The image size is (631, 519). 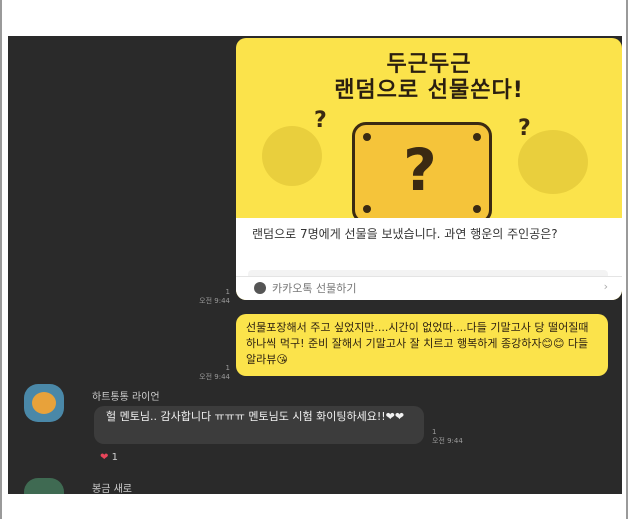 What do you see at coordinates (104, 457) in the screenshot?
I see `heart-icon: ❤` at bounding box center [104, 457].